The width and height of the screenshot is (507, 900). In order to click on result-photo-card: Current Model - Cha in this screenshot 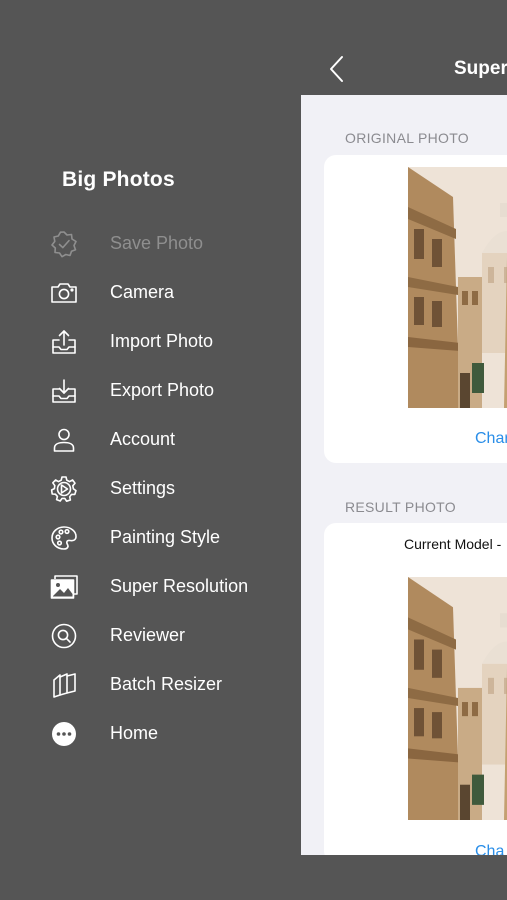, I will do `click(415, 689)`.